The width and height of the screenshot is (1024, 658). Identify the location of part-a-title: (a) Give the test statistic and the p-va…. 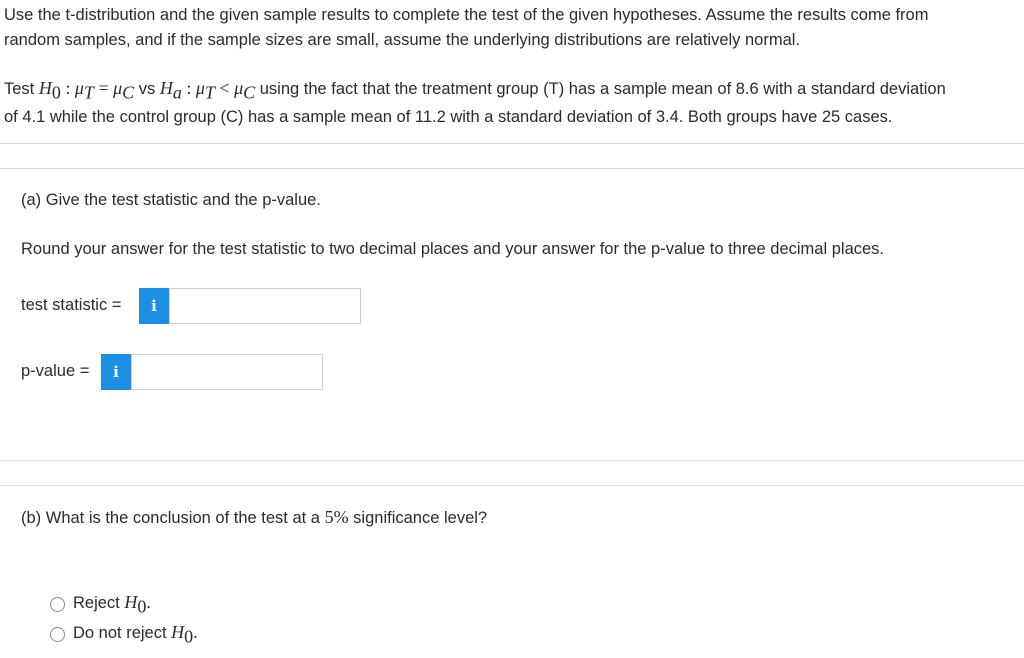
(171, 200).